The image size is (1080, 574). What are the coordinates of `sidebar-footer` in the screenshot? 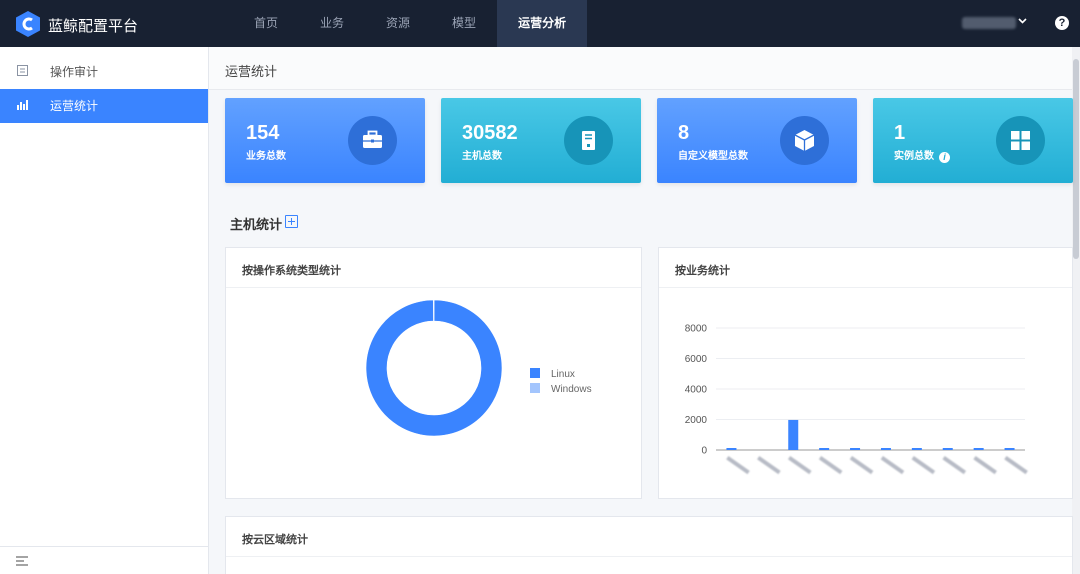 It's located at (104, 560).